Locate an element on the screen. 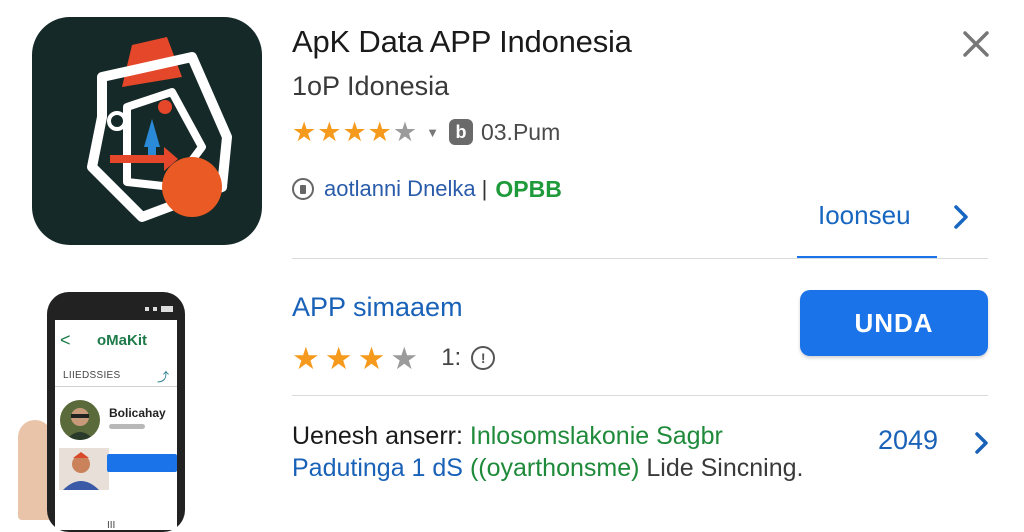 Image resolution: width=1024 pixels, height=532 pixels. info-text: aotlanni Dnelka is located at coordinates (400, 189).